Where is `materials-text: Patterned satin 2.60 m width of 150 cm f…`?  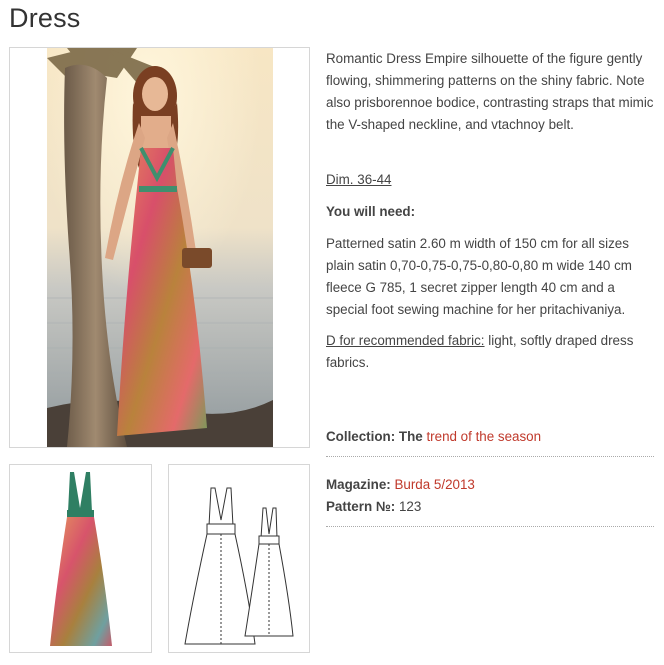 materials-text: Patterned satin 2.60 m width of 150 cm f… is located at coordinates (479, 276).